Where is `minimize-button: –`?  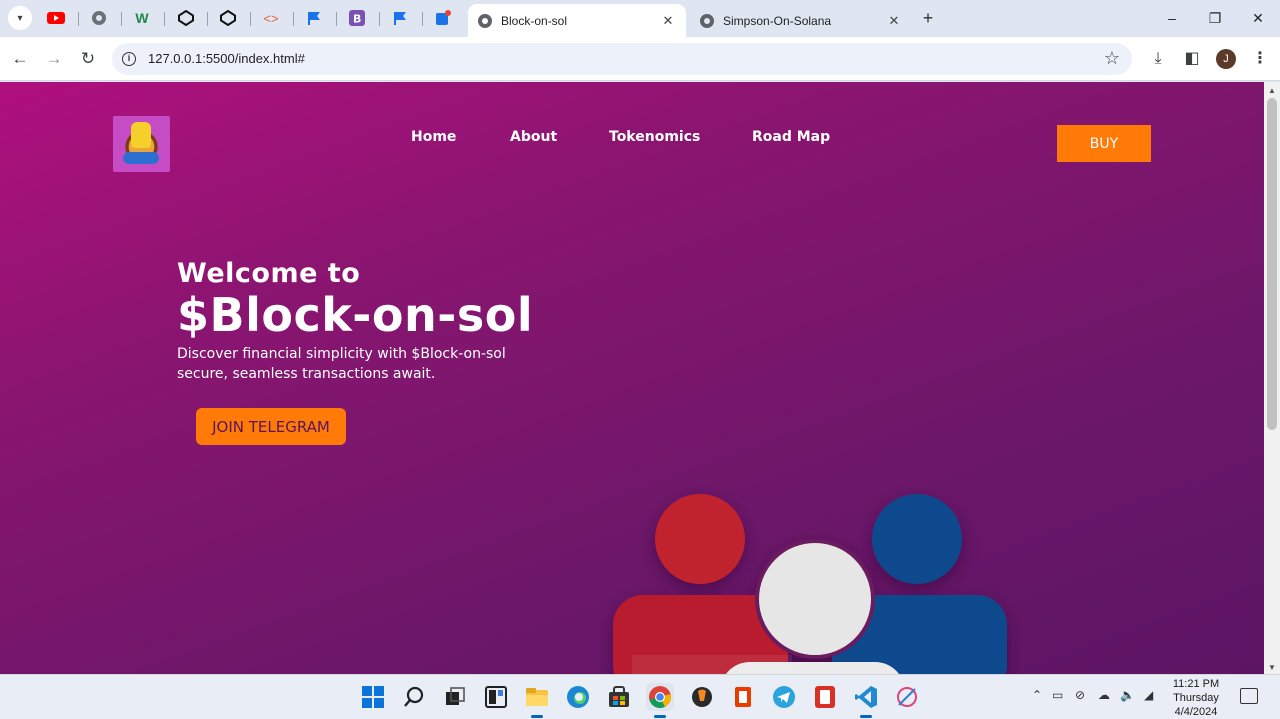 minimize-button: – is located at coordinates (1172, 18).